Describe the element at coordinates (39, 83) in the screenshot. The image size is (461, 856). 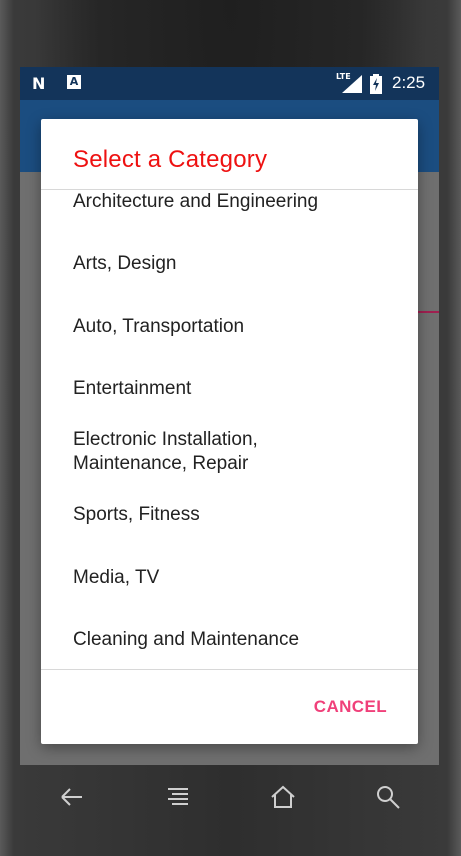
I see `n-logo-icon: N` at that location.